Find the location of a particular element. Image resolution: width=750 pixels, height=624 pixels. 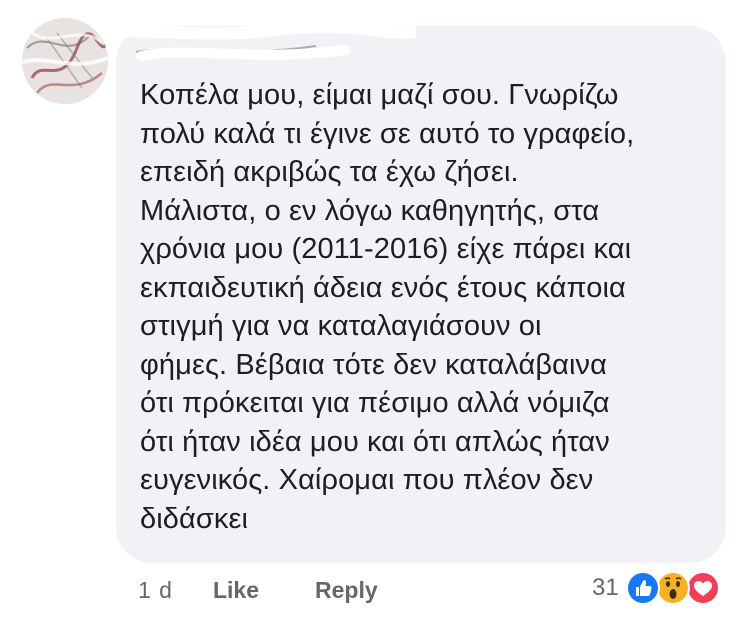

reactions-summary: 31 is located at coordinates (658, 588).